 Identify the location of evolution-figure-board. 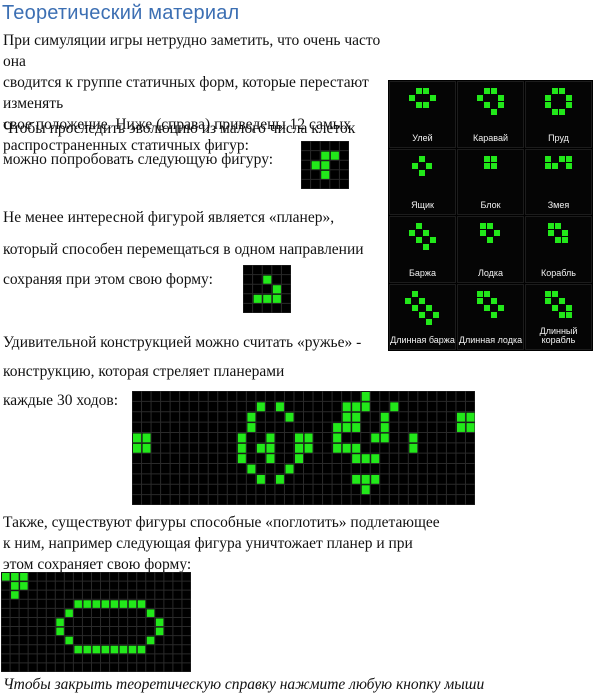
(325, 165).